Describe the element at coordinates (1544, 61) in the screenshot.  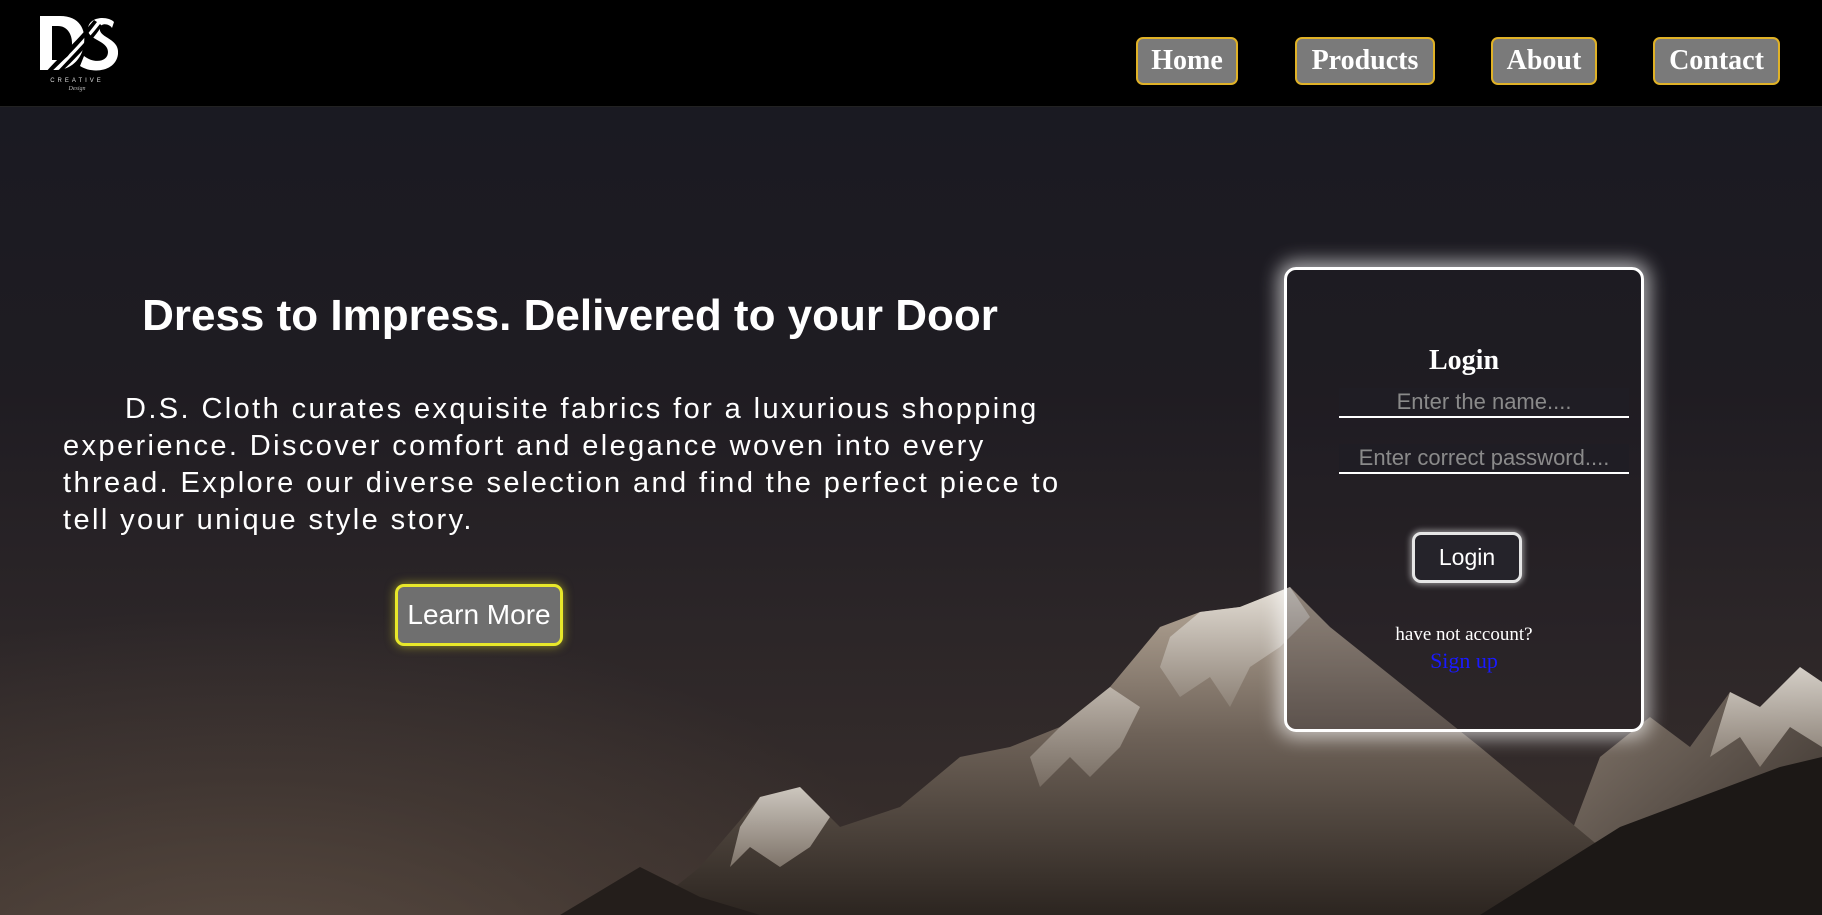
I see `nav-about-button: About` at that location.